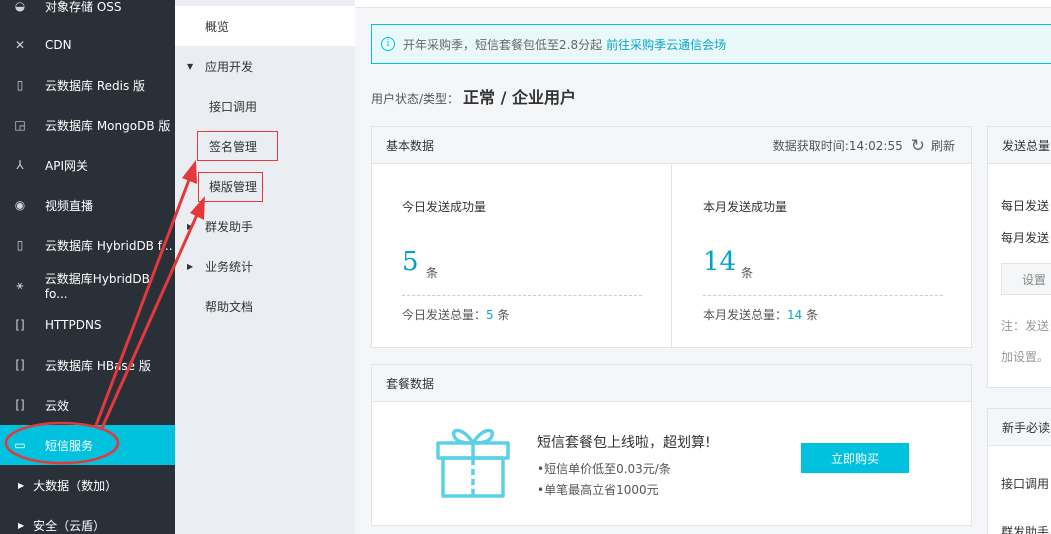 This screenshot has width=1051, height=534. What do you see at coordinates (1026, 279) in the screenshot?
I see `settings-button: 设置` at bounding box center [1026, 279].